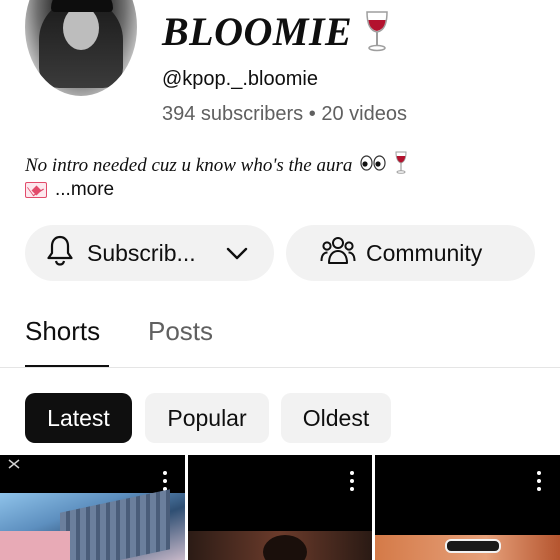  I want to click on tab-divider, so click(280, 367).